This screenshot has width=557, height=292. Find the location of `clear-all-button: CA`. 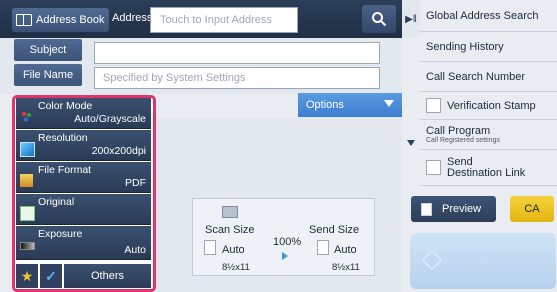

clear-all-button: CA is located at coordinates (532, 209).